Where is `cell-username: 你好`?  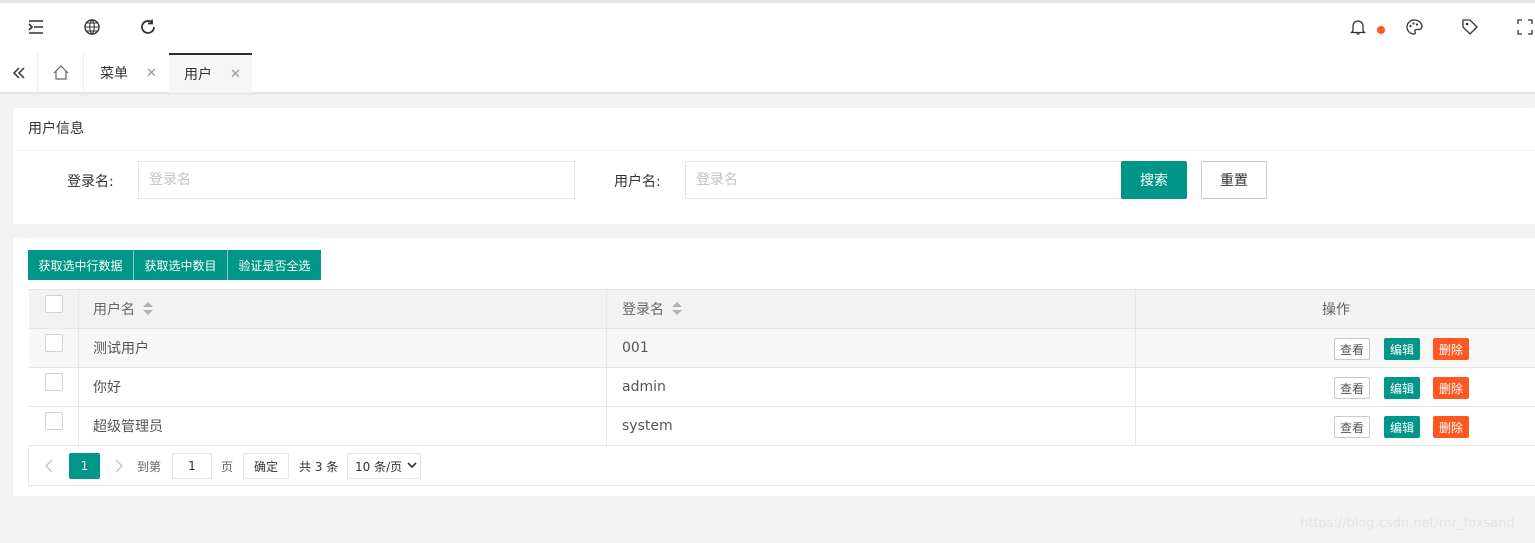 cell-username: 你好 is located at coordinates (343, 387).